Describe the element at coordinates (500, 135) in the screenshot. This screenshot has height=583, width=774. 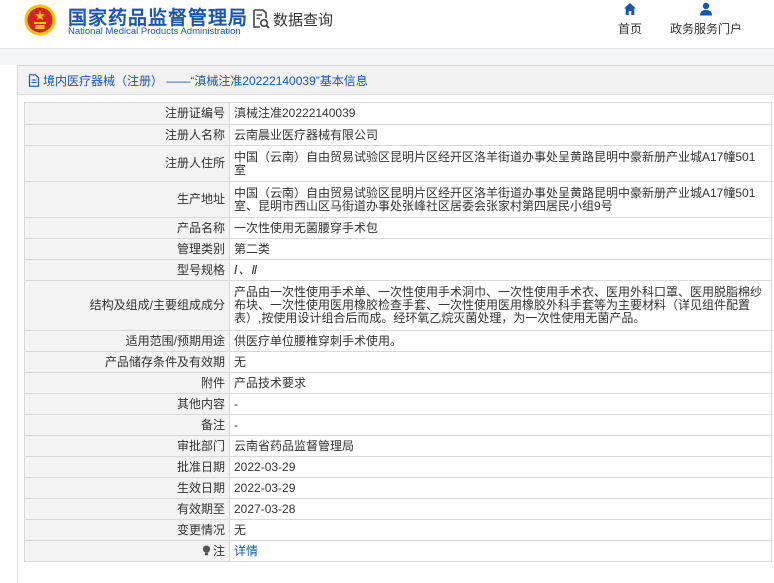
I see `row-value: 云南晨业医疗器械有限公司` at that location.